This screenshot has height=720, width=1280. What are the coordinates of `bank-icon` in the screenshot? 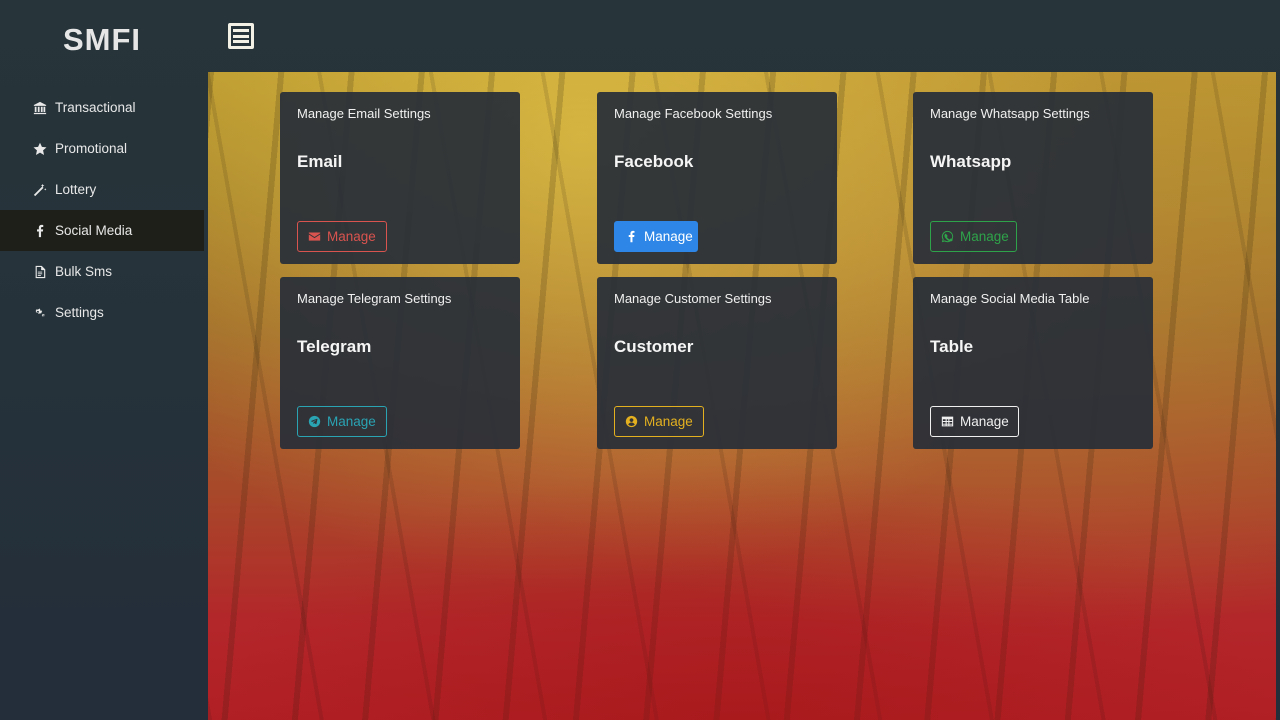 It's located at (40, 108).